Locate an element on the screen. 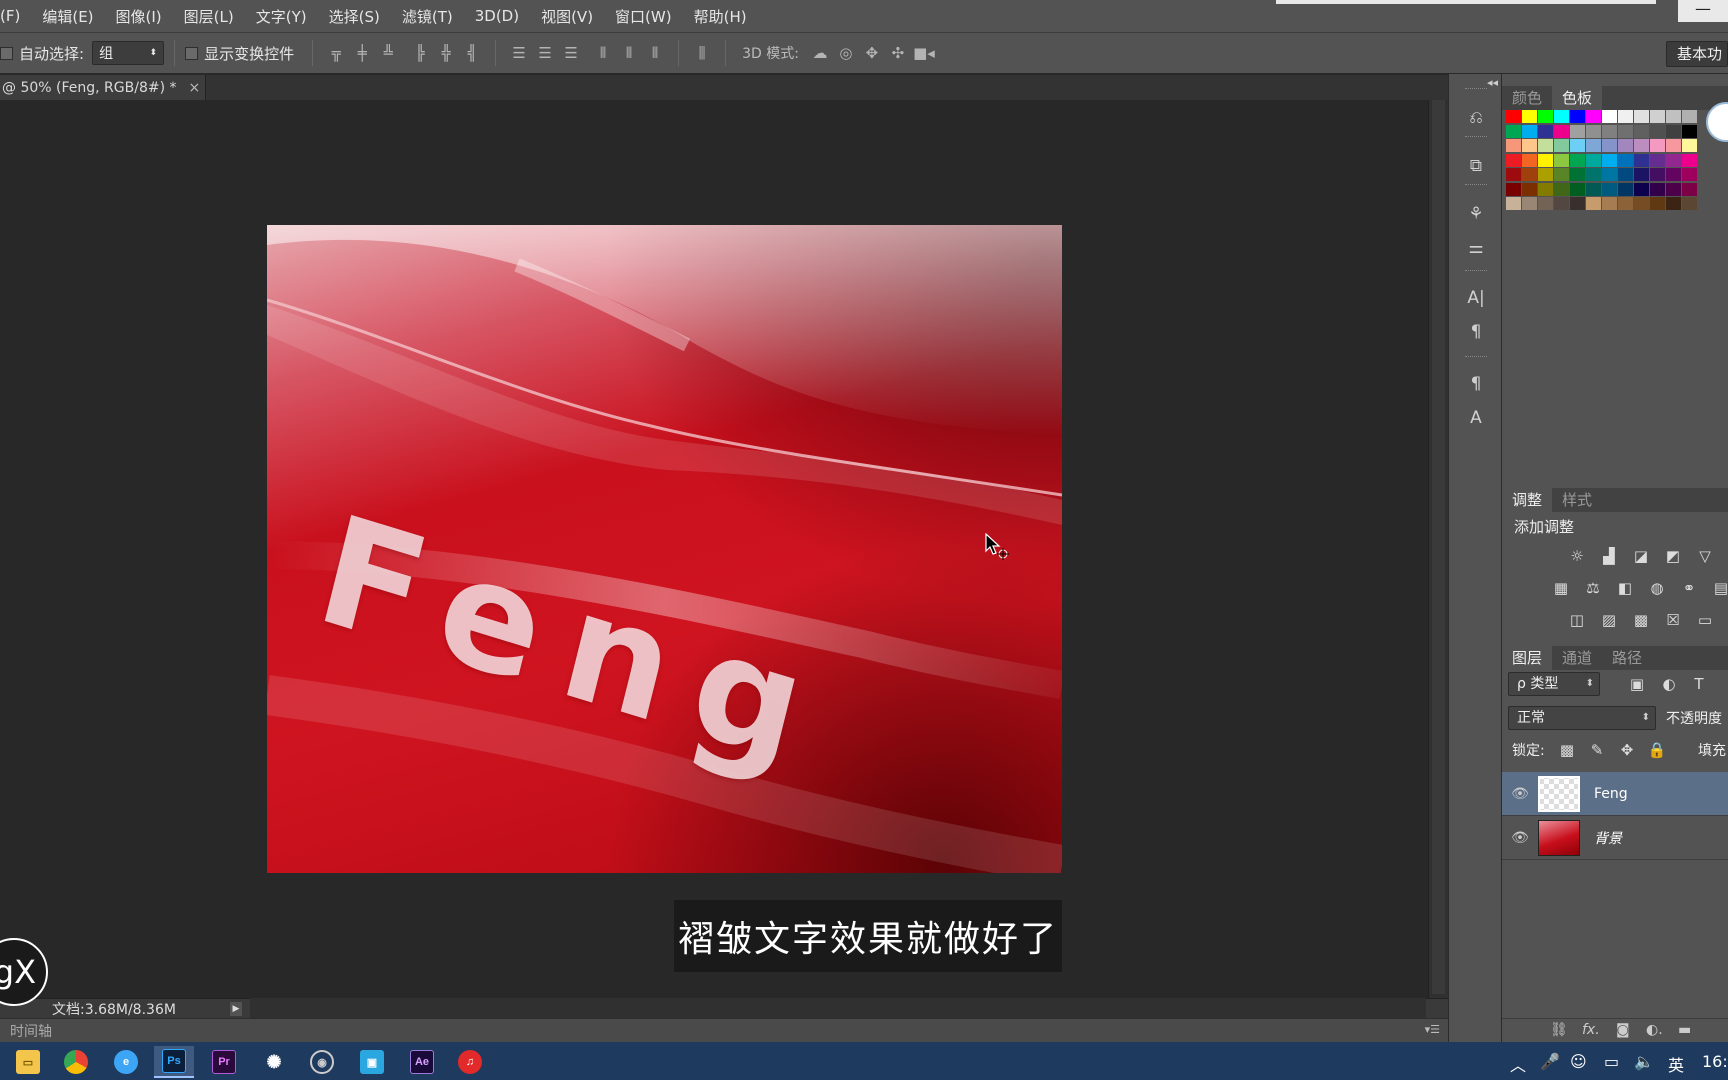  vibrance-icon: ▽ is located at coordinates (1705, 556).